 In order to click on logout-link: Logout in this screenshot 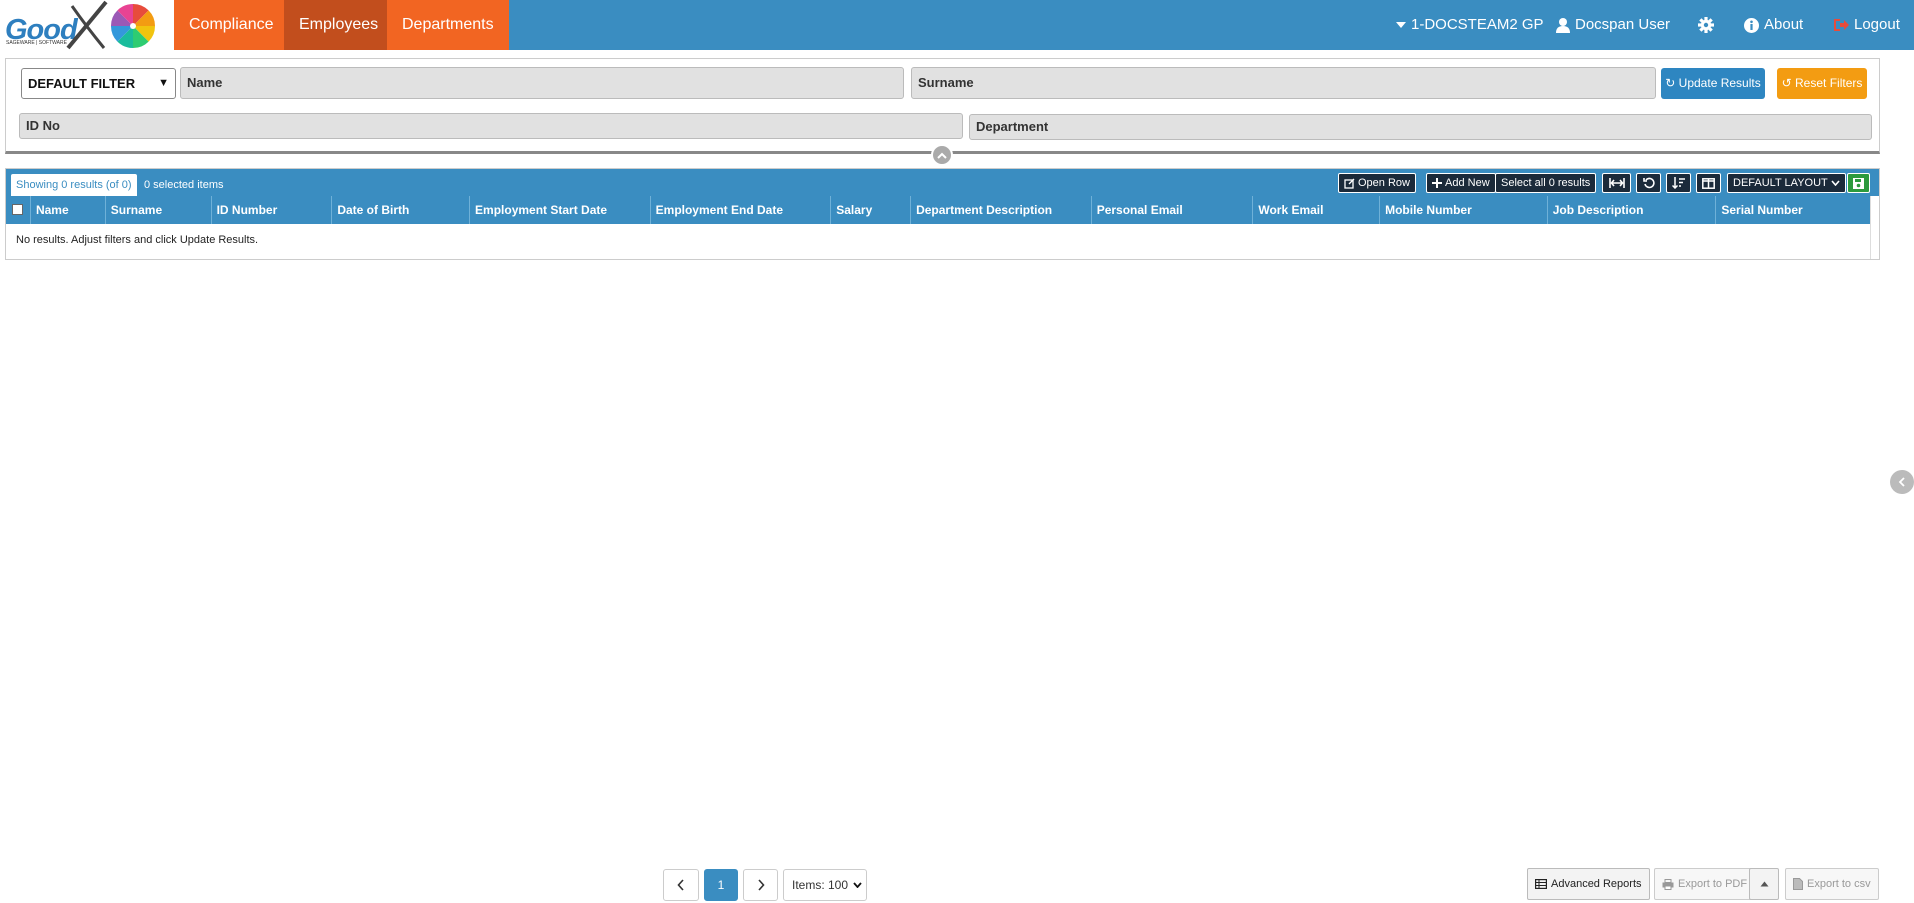, I will do `click(1867, 25)`.